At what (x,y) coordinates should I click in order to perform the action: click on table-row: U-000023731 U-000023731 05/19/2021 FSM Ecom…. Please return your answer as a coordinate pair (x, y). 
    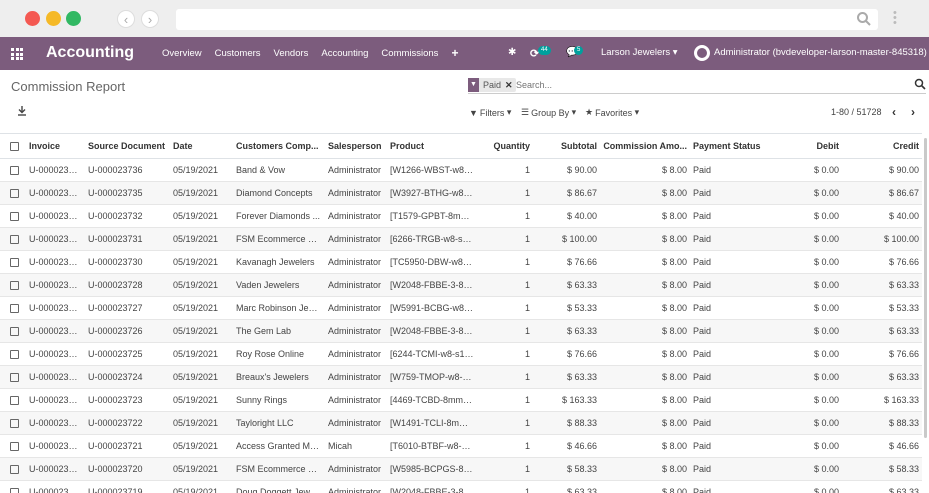
    Looking at the image, I should click on (461, 239).